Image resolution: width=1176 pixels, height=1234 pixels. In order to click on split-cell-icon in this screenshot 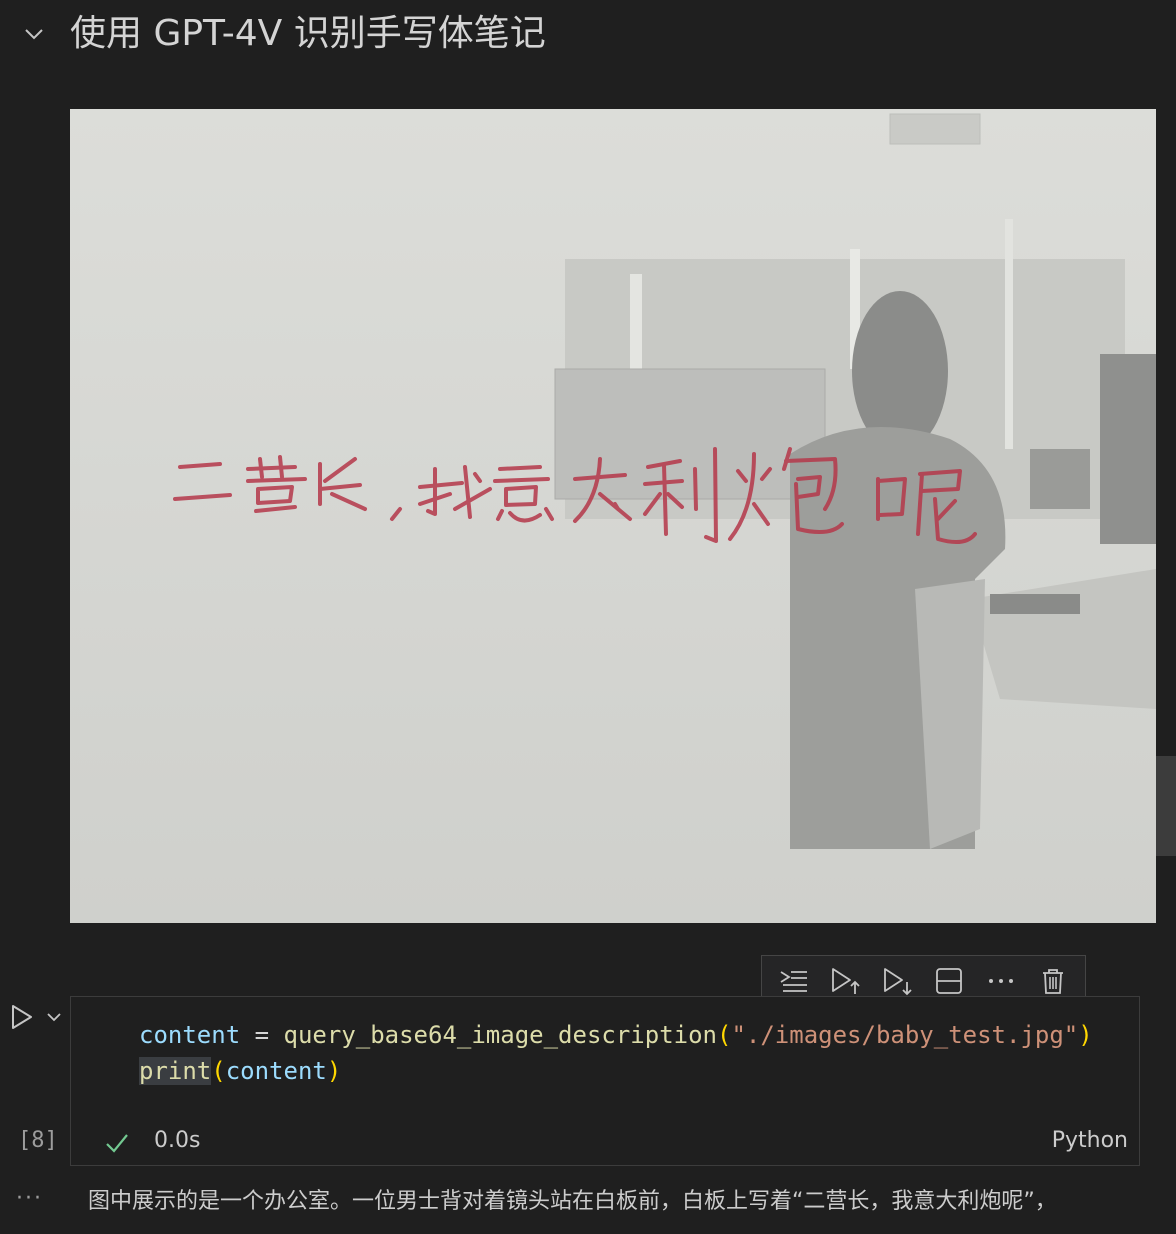, I will do `click(949, 981)`.